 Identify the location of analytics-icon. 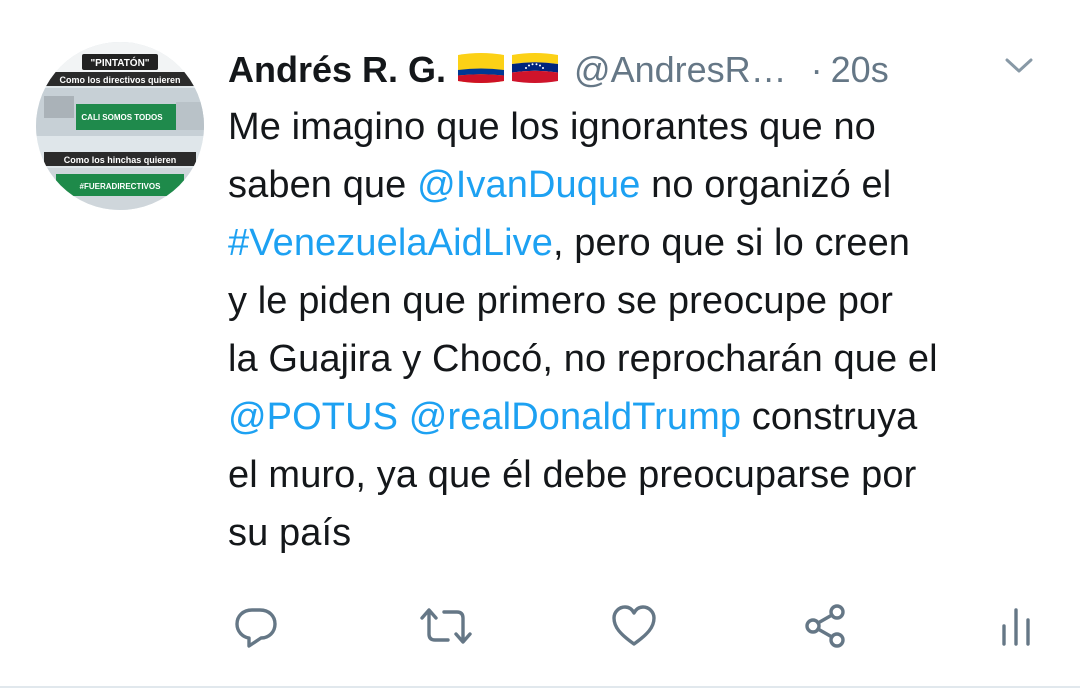
(1016, 627).